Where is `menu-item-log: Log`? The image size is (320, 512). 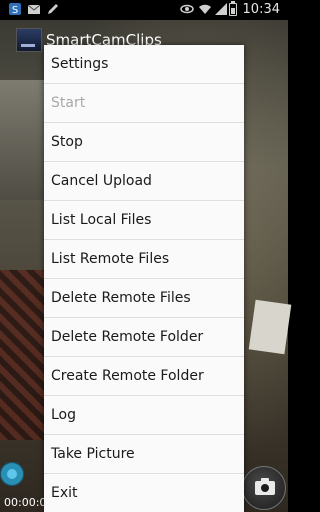
menu-item-log: Log is located at coordinates (144, 415).